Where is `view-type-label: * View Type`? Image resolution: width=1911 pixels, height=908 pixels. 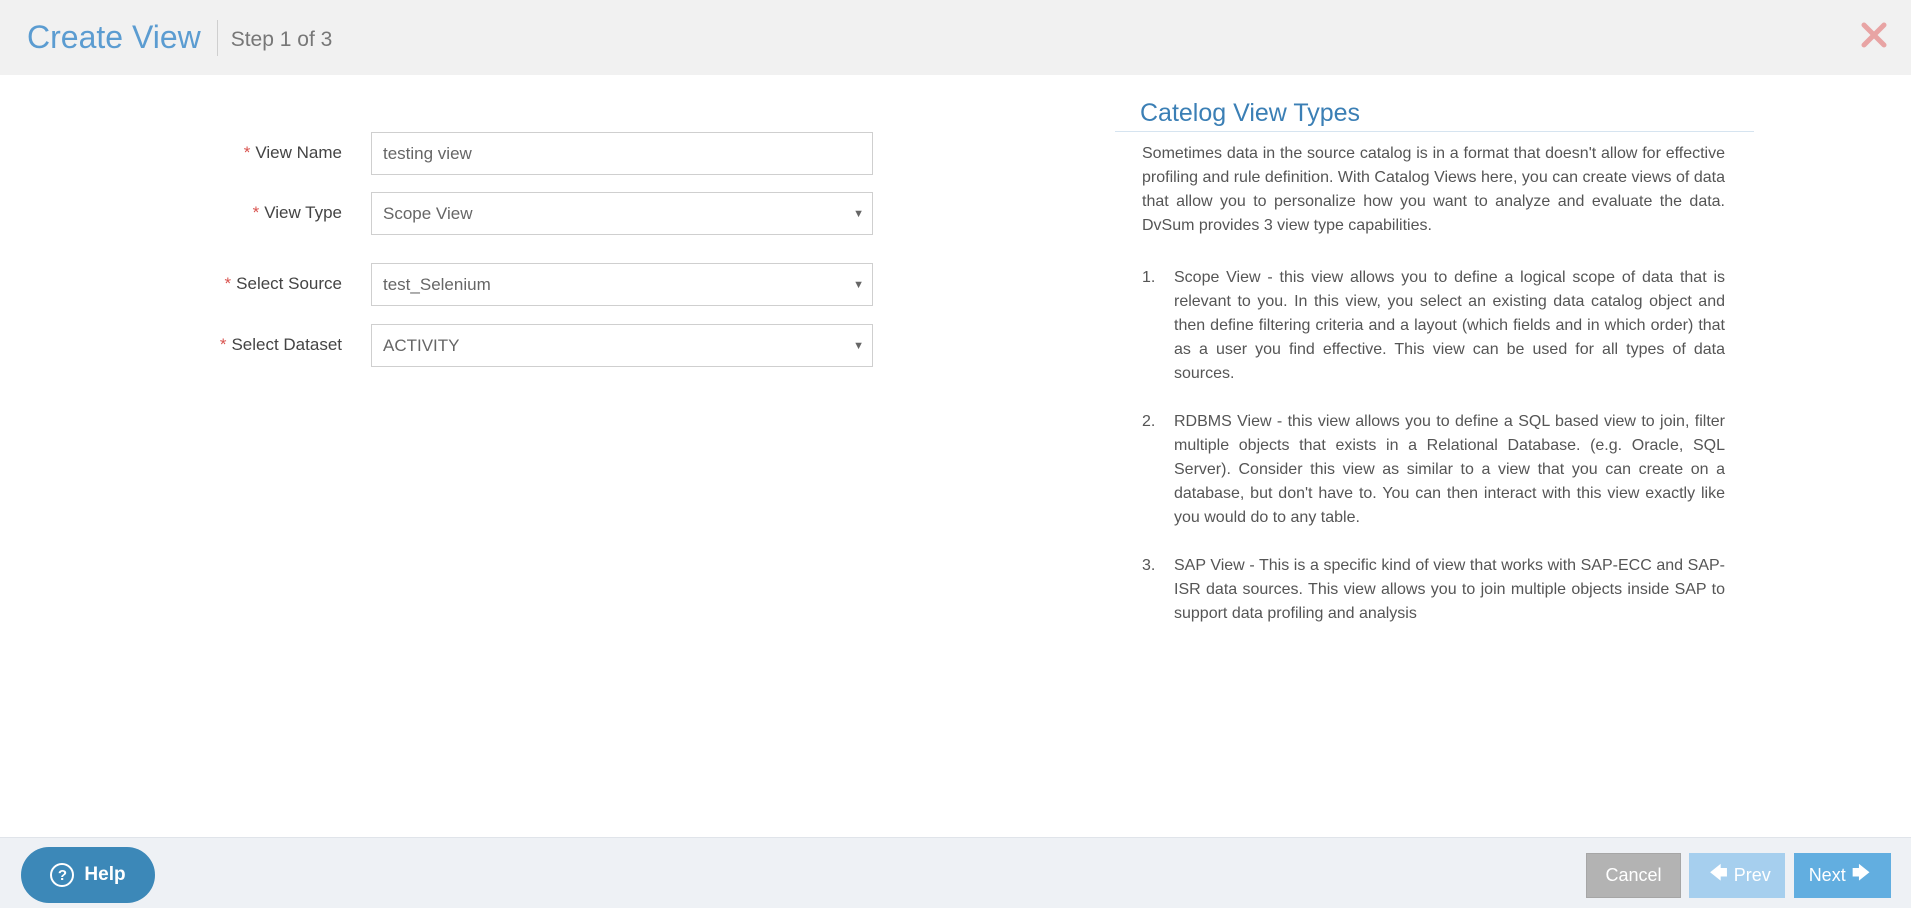 view-type-label: * View Type is located at coordinates (297, 213).